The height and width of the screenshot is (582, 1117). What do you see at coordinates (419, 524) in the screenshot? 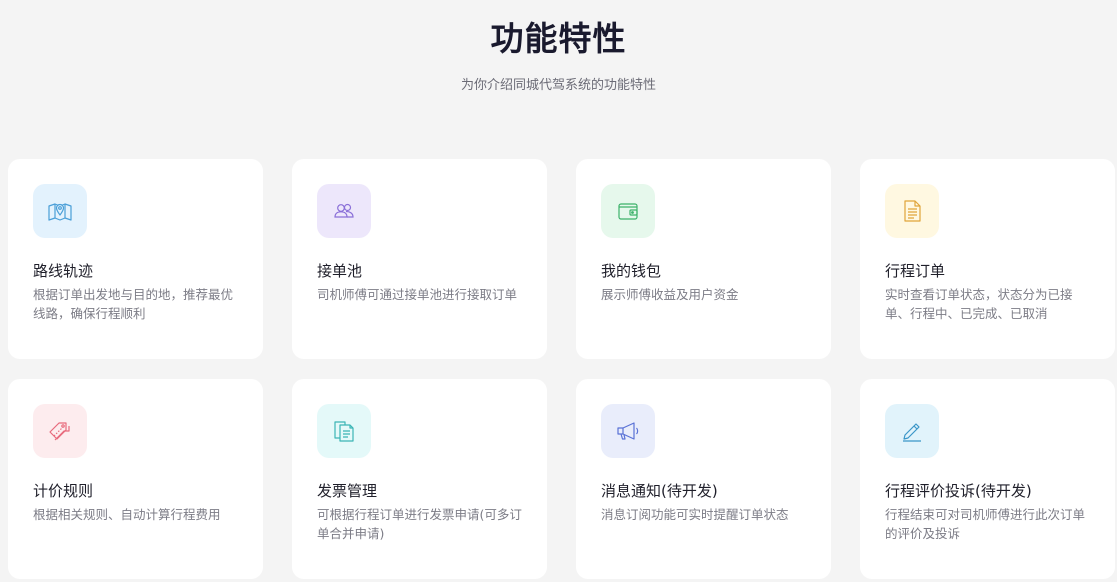
I see `feature-description: 可根据行程订单进行发票申请(可多订单合并申请)` at bounding box center [419, 524].